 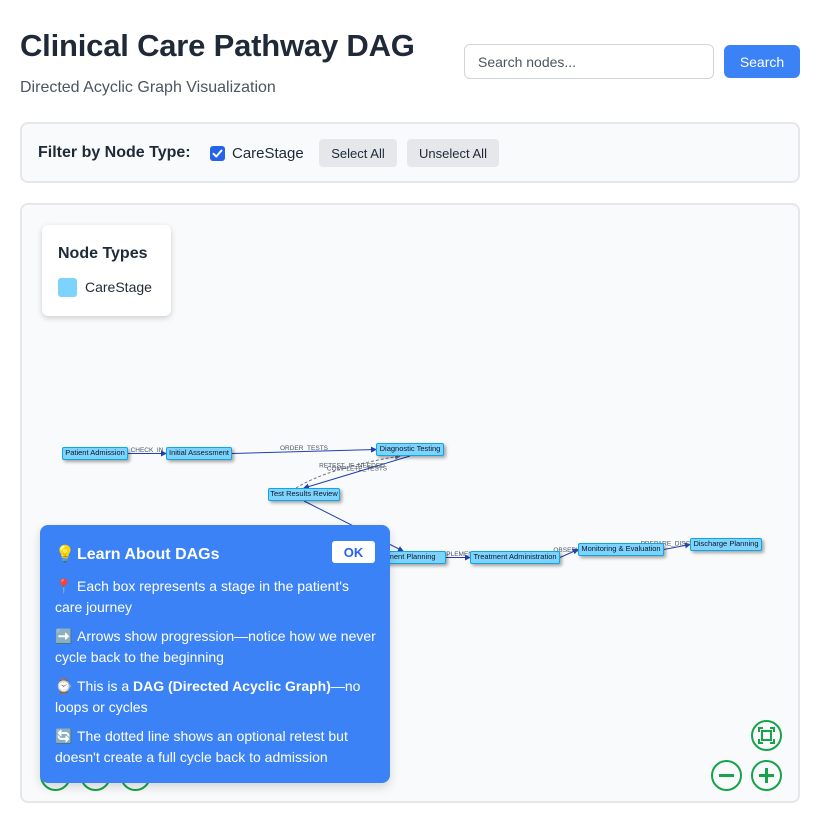 What do you see at coordinates (64, 636) in the screenshot?
I see `arrow-right-icon: ➡️` at bounding box center [64, 636].